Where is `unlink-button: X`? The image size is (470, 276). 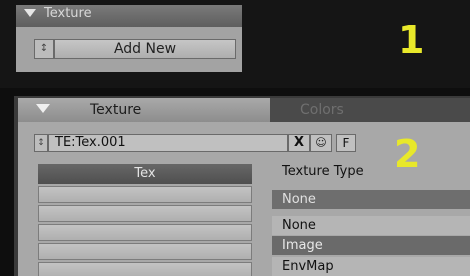 unlink-button: X is located at coordinates (299, 143).